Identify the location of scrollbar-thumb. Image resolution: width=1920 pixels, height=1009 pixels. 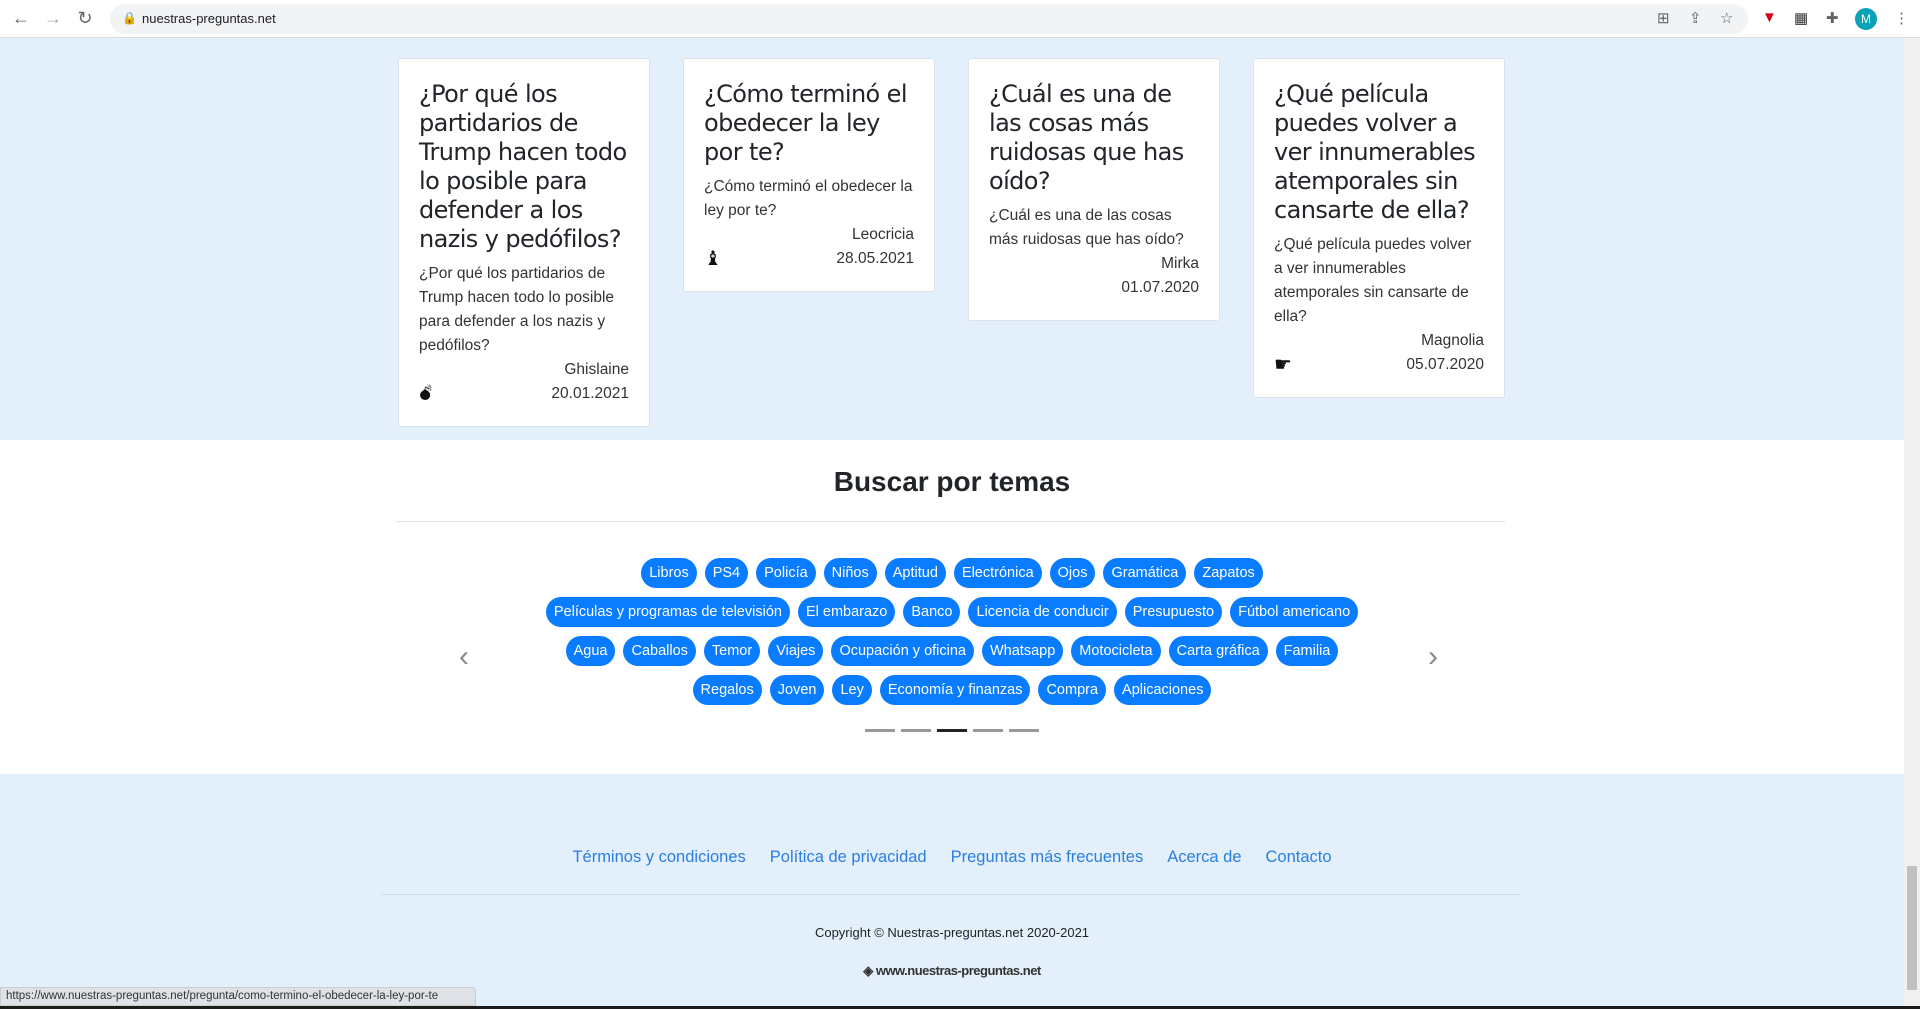
(1912, 928).